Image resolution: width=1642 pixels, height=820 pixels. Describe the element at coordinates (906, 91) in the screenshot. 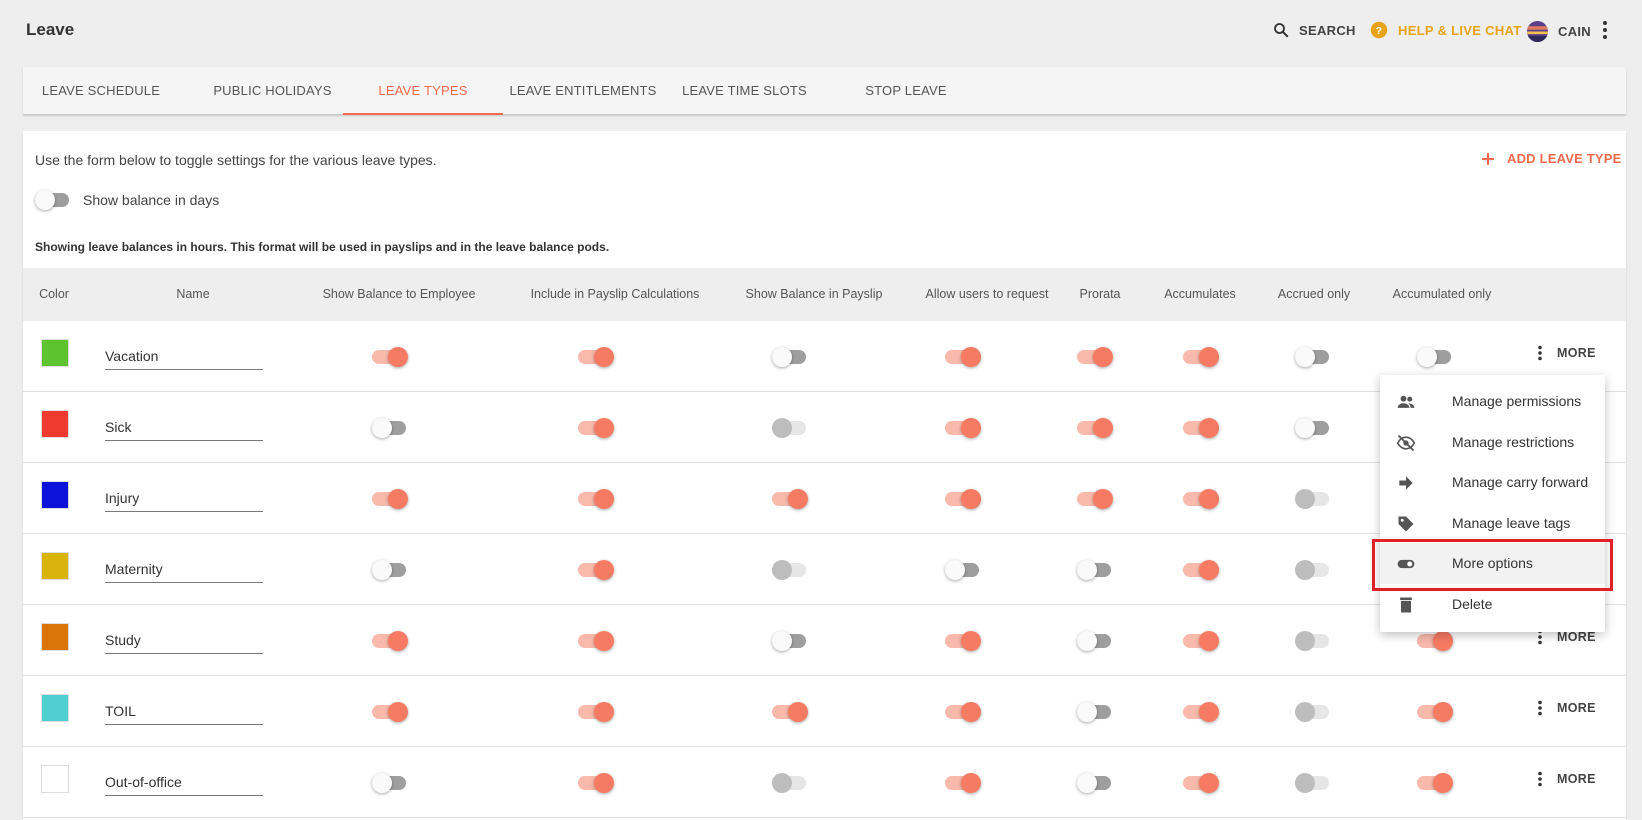

I see `tab-stop-leave: STOP LEAVE` at that location.